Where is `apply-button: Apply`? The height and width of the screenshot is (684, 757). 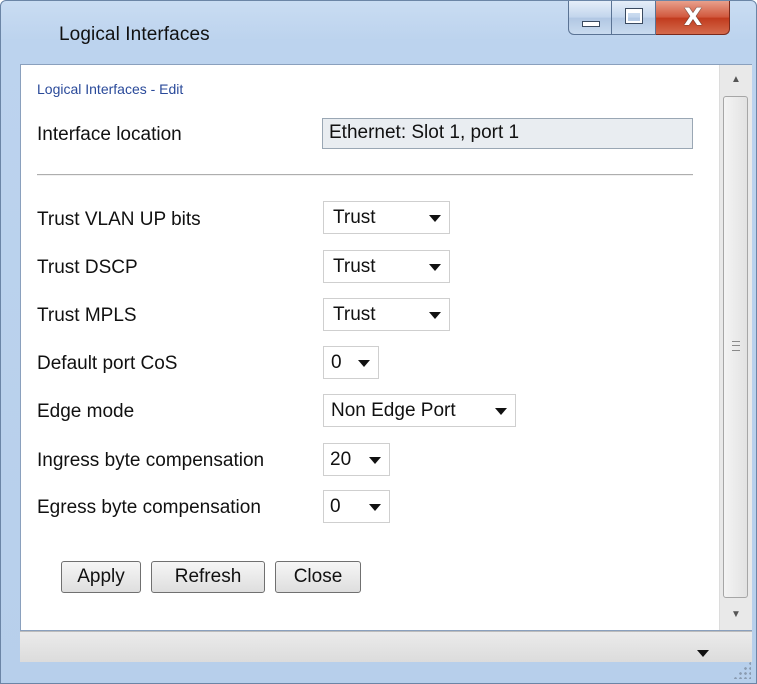
apply-button: Apply is located at coordinates (101, 577).